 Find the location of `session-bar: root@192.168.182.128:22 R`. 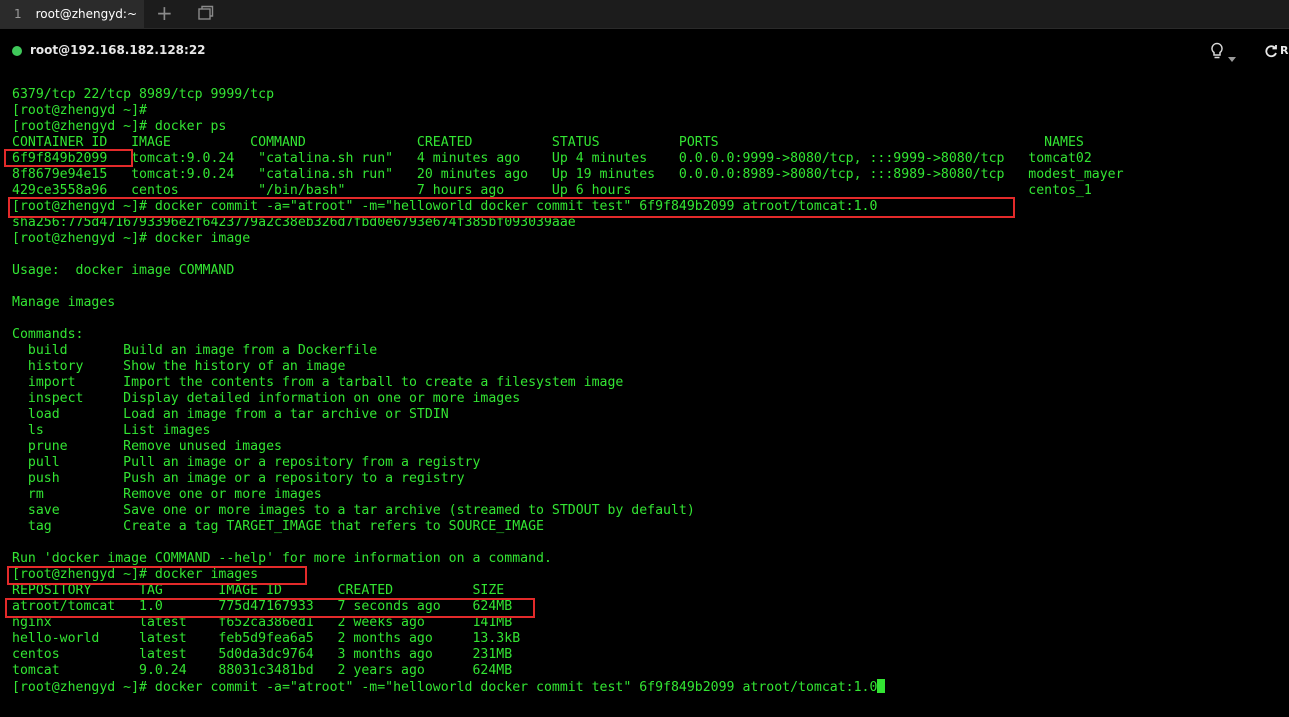

session-bar: root@192.168.182.128:22 R is located at coordinates (644, 51).